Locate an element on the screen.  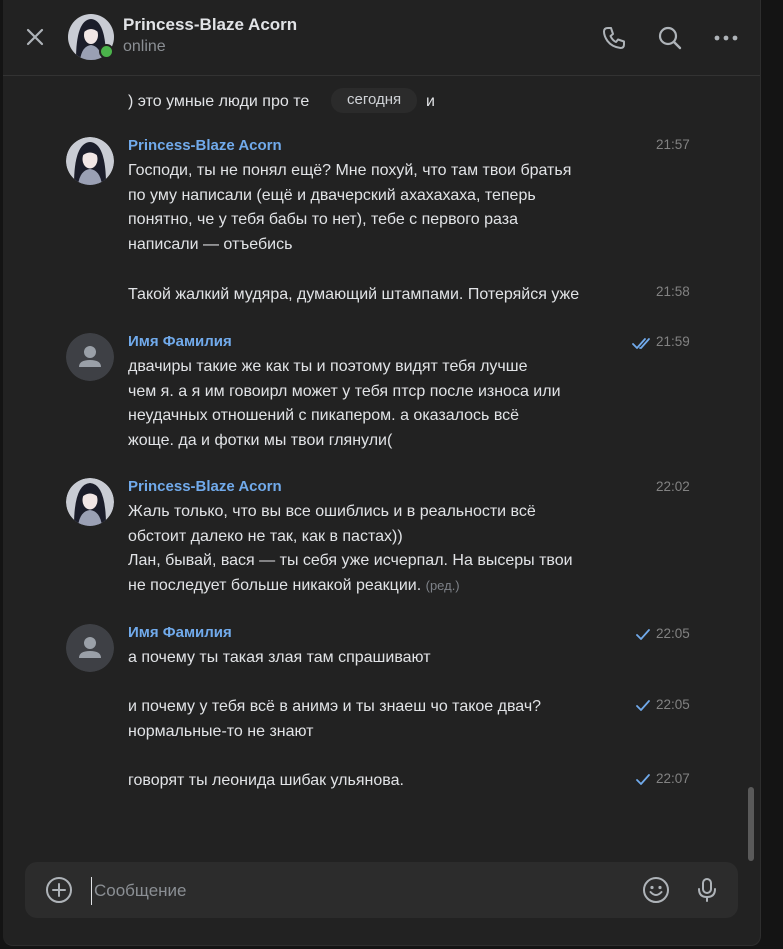
message-text: обстоит далеко не так, как в пастах)) is located at coordinates (265, 536).